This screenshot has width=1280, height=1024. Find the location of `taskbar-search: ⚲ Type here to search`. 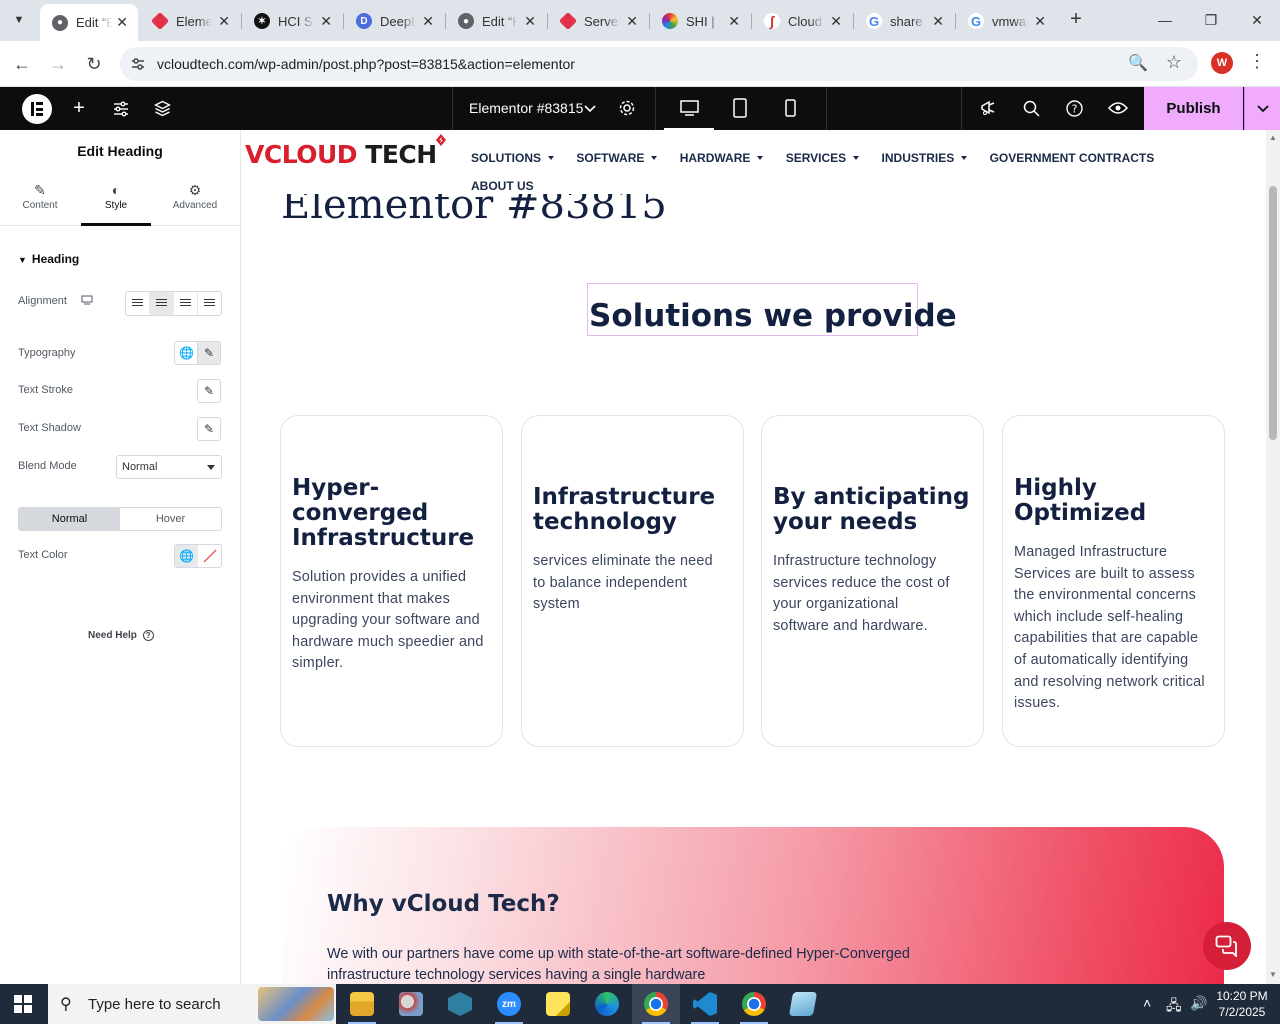

taskbar-search: ⚲ Type here to search is located at coordinates (192, 1004).